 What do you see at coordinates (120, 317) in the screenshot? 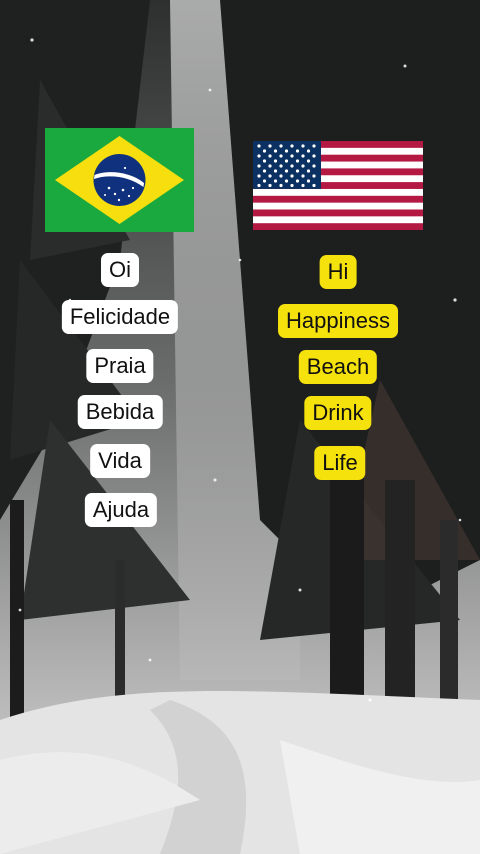
I see `pt-word-felicidade: Felicidade` at bounding box center [120, 317].